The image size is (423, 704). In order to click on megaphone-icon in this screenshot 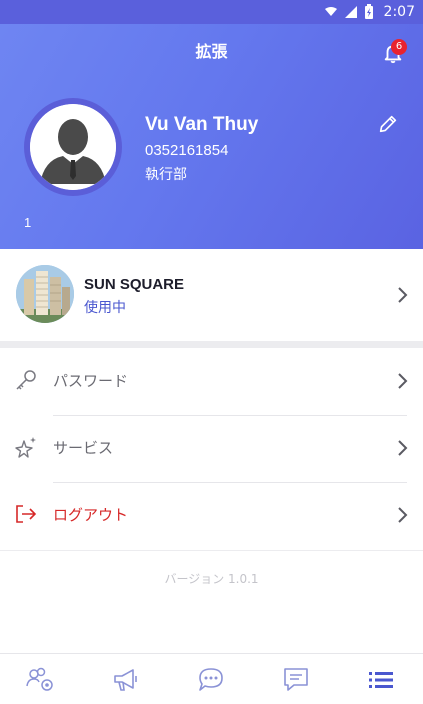, I will do `click(126, 680)`.